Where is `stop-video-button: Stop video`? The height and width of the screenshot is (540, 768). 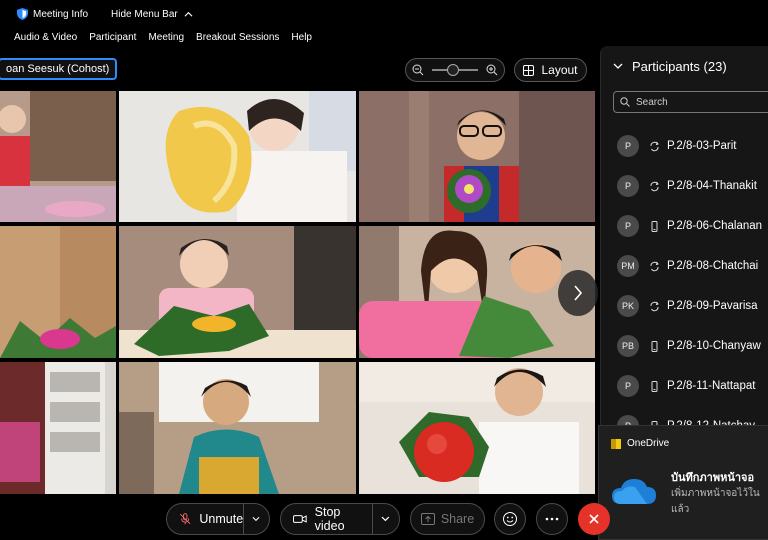 stop-video-button: Stop video is located at coordinates (340, 519).